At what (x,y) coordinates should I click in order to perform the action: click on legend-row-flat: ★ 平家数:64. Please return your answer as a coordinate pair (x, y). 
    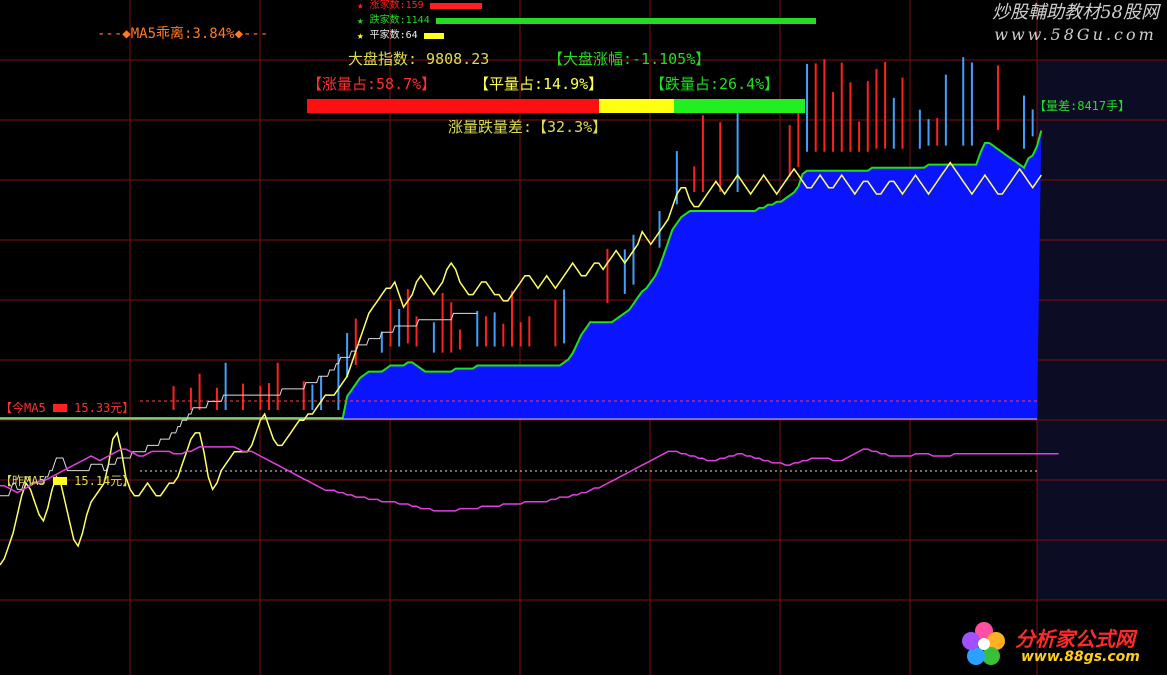
    Looking at the image, I should click on (400, 36).